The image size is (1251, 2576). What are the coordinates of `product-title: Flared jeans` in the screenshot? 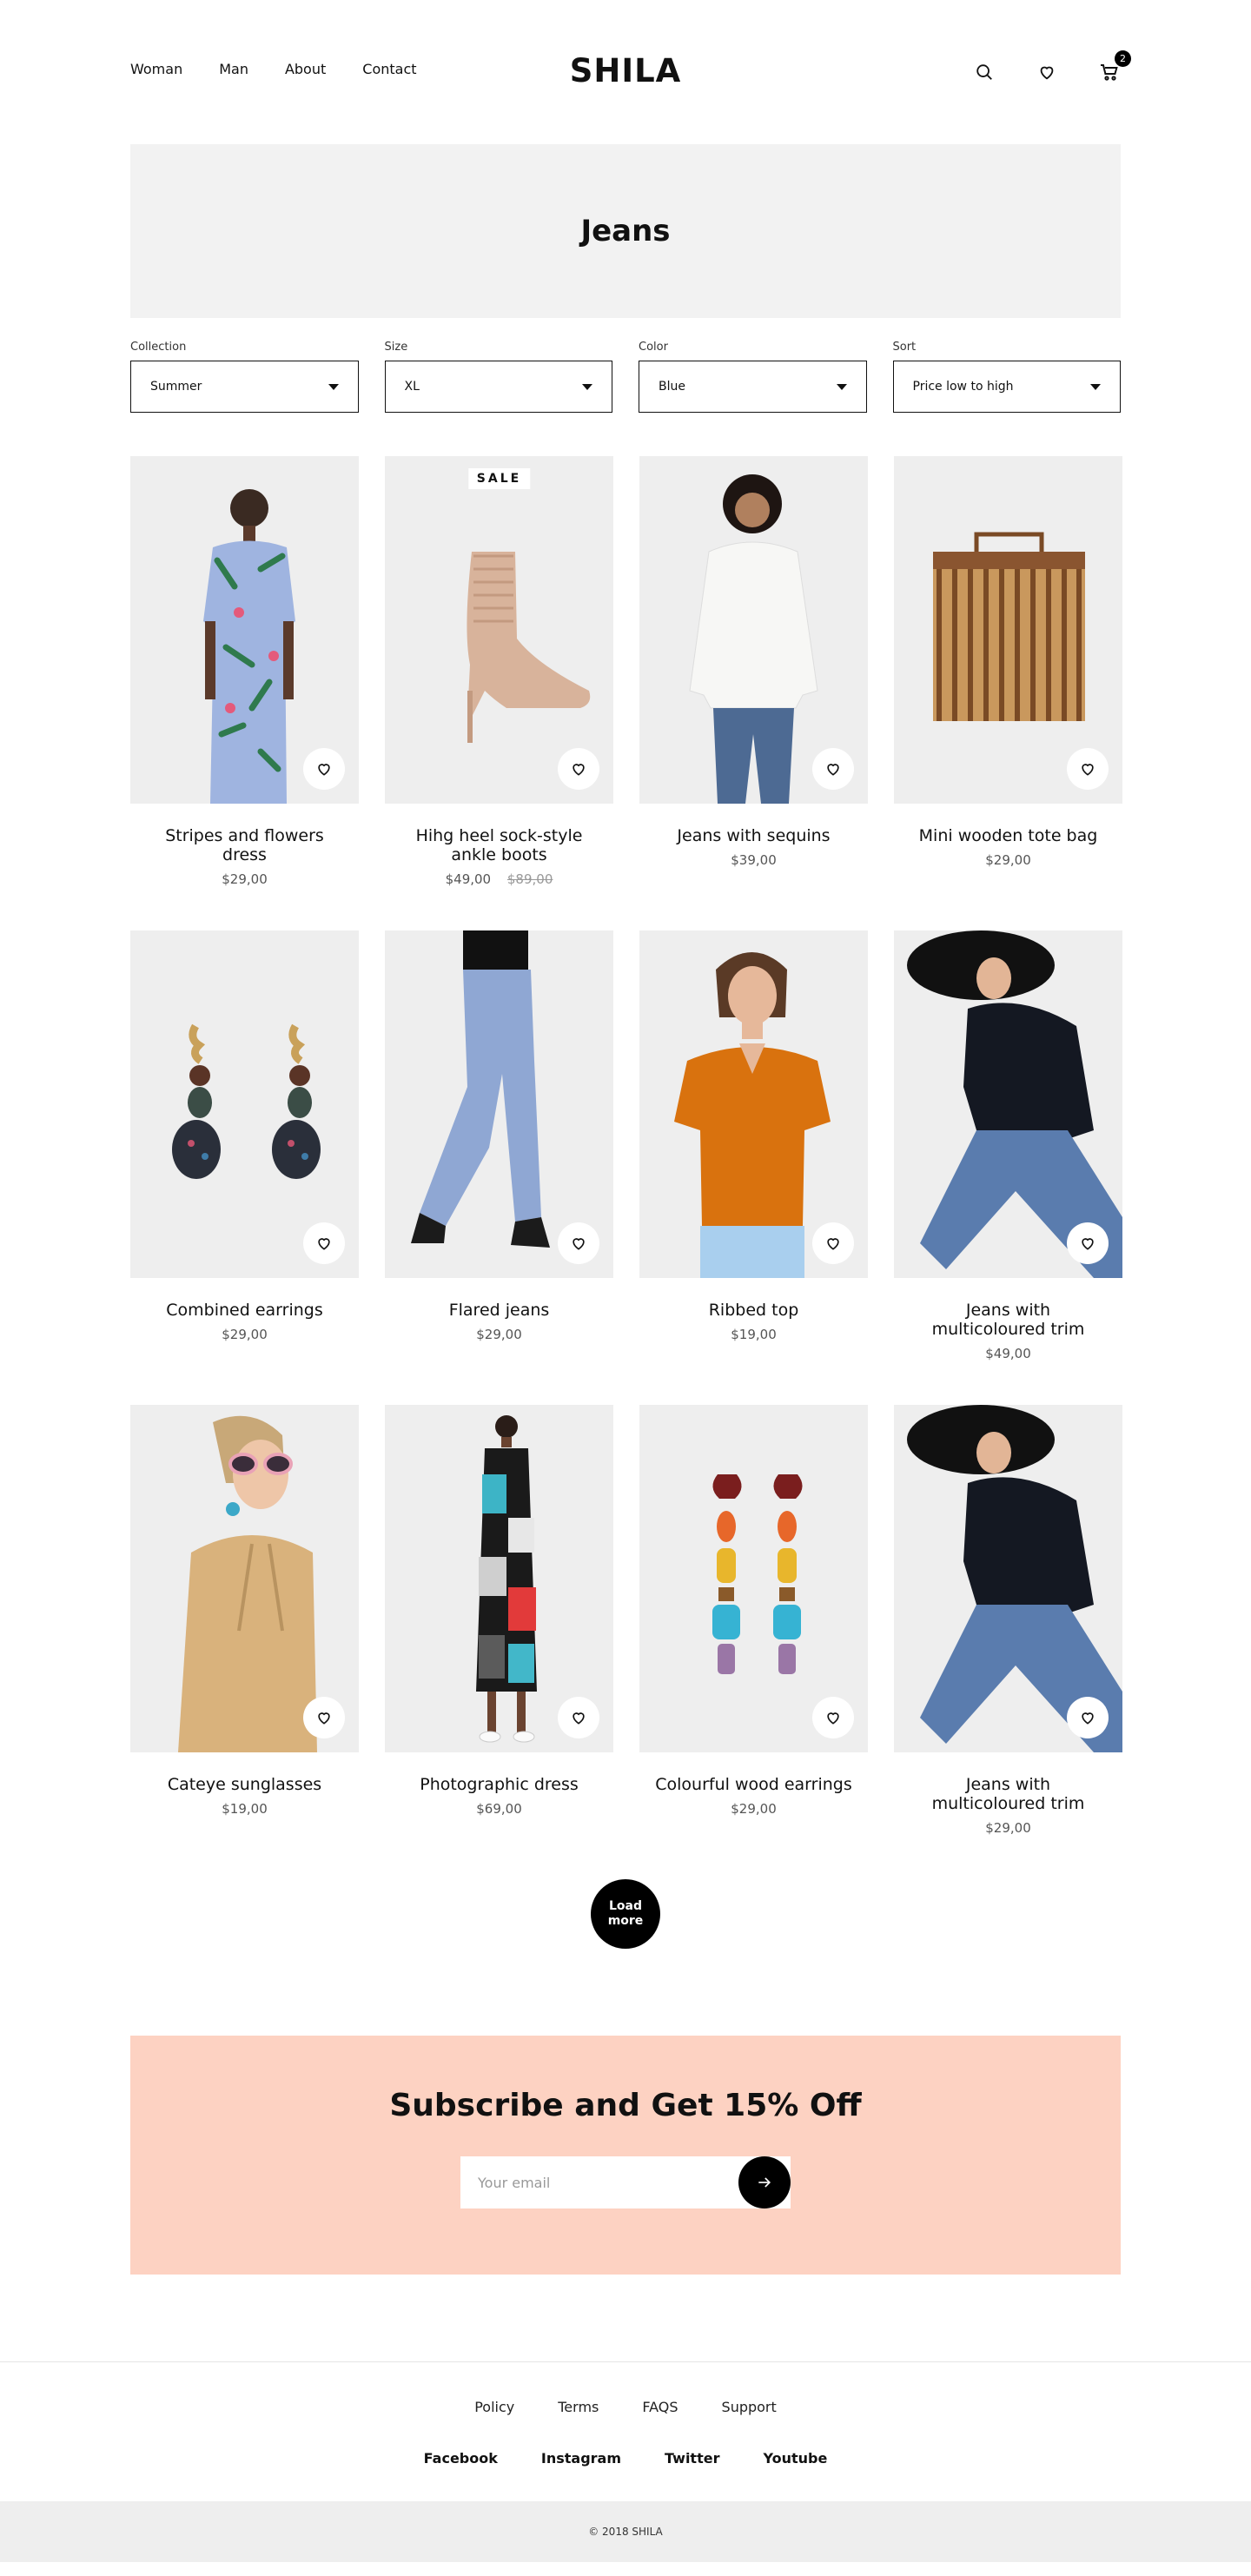 It's located at (499, 1310).